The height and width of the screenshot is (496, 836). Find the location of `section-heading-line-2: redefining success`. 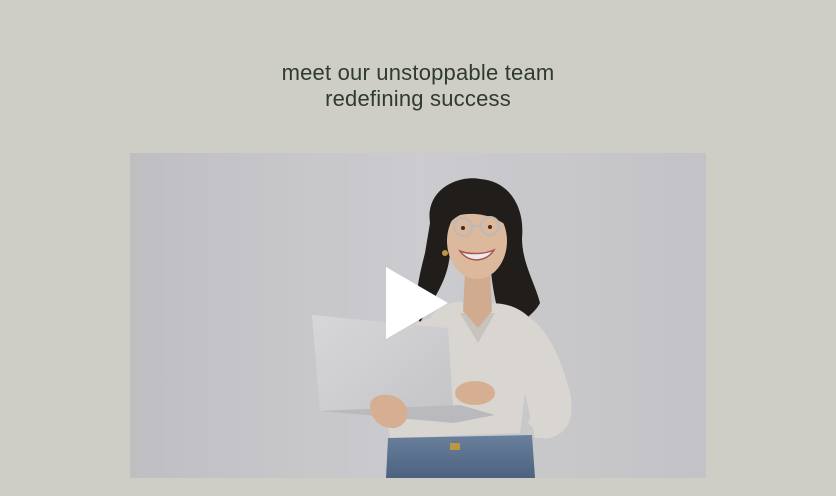

section-heading-line-2: redefining success is located at coordinates (418, 98).